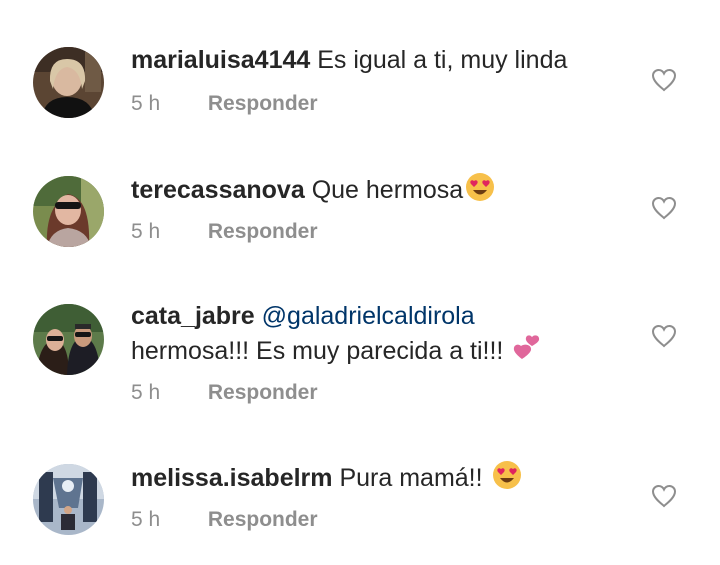  What do you see at coordinates (411, 478) in the screenshot?
I see `comment-body: Pura mamá!!` at bounding box center [411, 478].